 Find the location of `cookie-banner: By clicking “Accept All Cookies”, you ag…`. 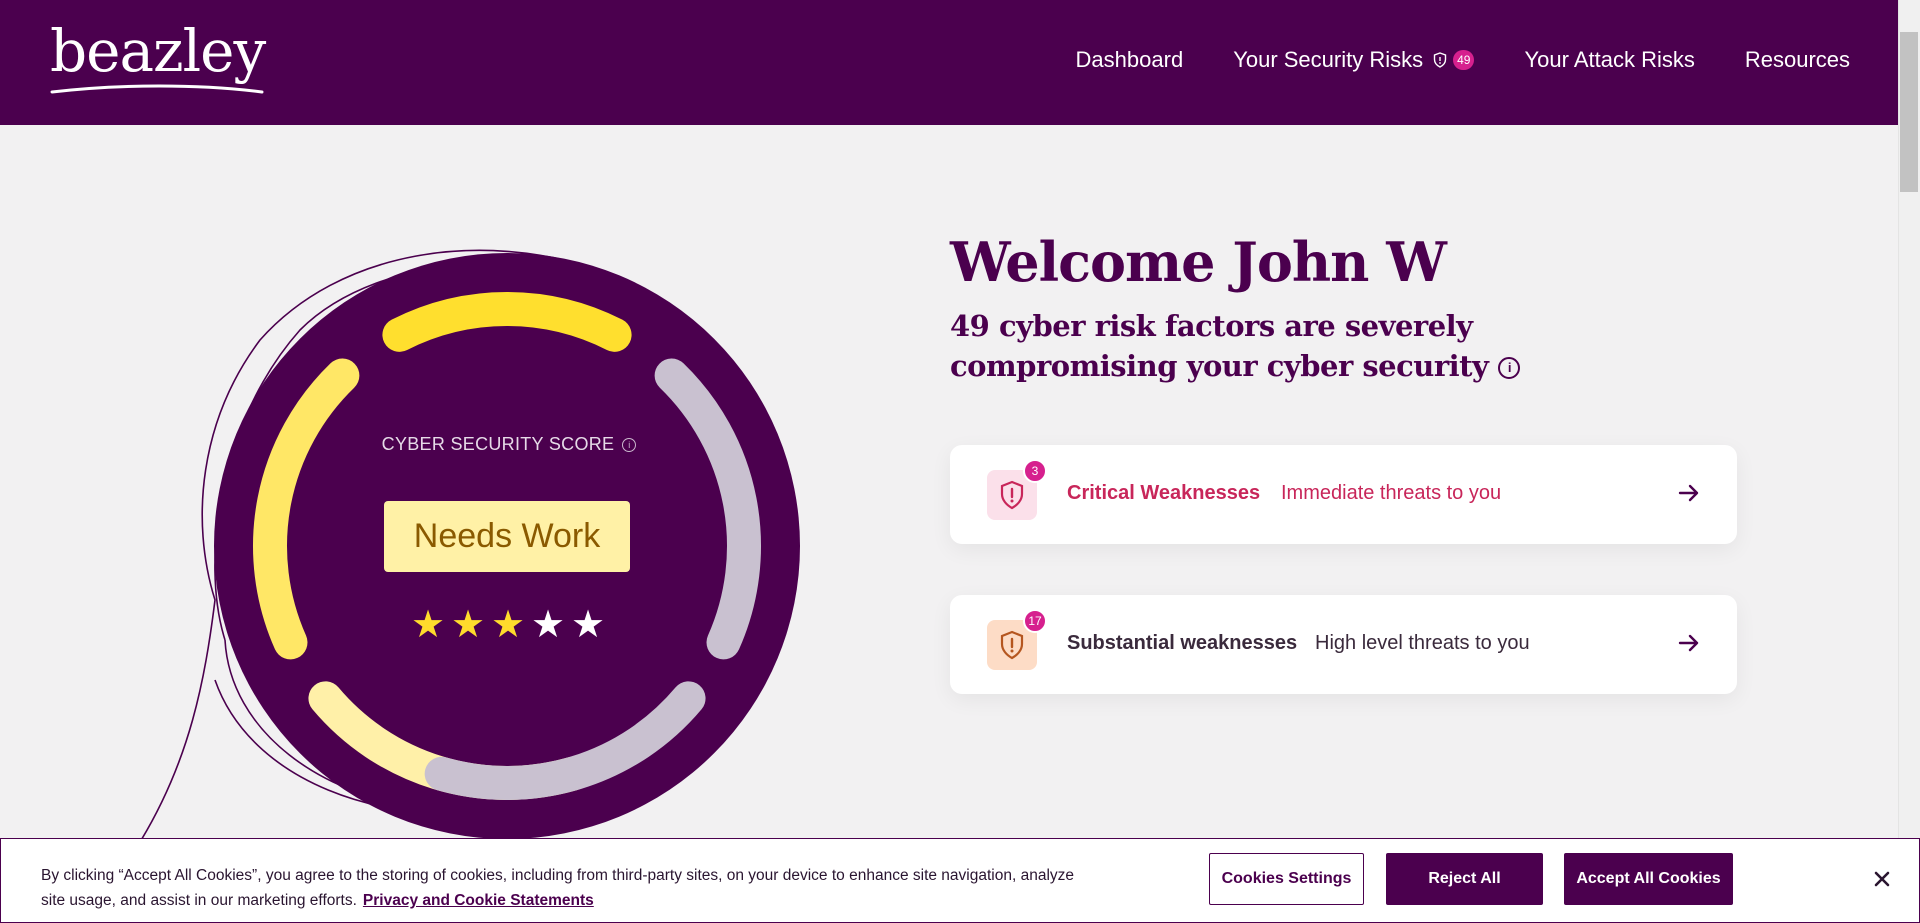

cookie-banner: By clicking “Accept All Cookies”, you ag… is located at coordinates (960, 880).